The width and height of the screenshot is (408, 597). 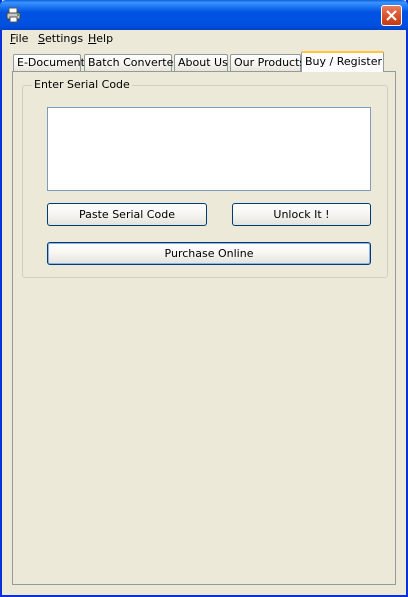 I want to click on close-icon, so click(x=391, y=15).